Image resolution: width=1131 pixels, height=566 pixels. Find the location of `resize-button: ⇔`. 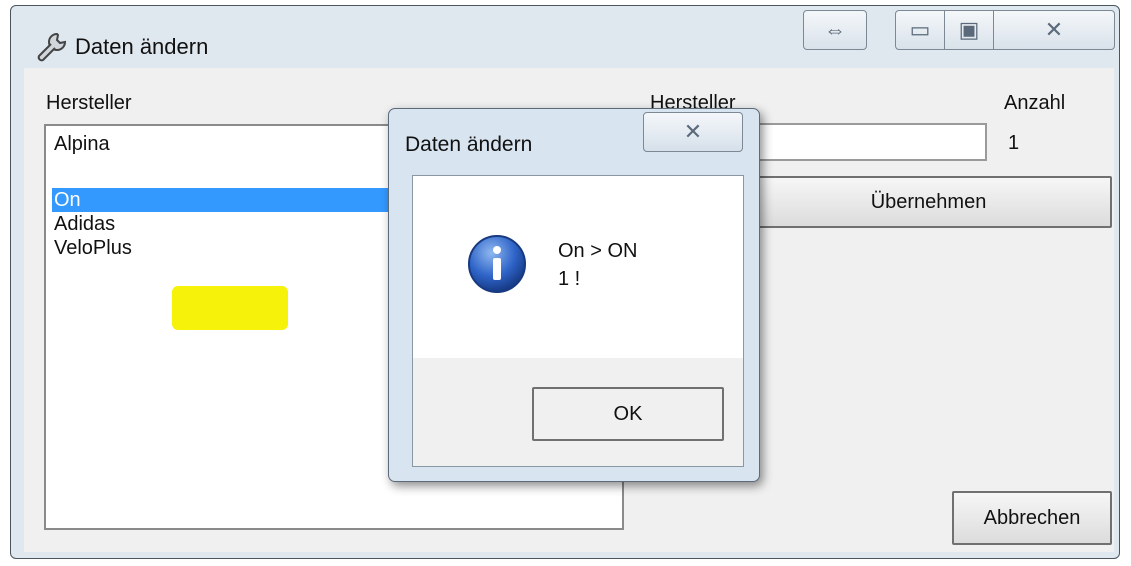

resize-button: ⇔ is located at coordinates (835, 30).